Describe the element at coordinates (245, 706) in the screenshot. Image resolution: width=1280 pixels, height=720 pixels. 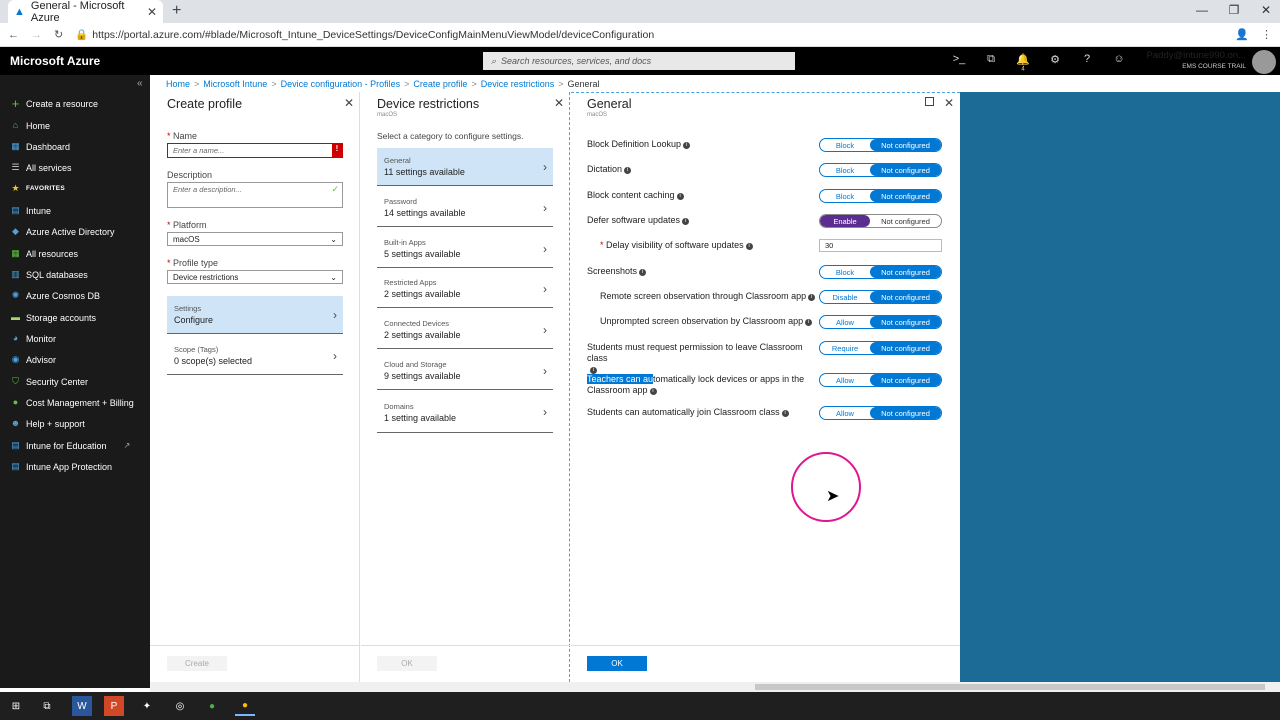
I see `chrome-active-icon: ●` at that location.